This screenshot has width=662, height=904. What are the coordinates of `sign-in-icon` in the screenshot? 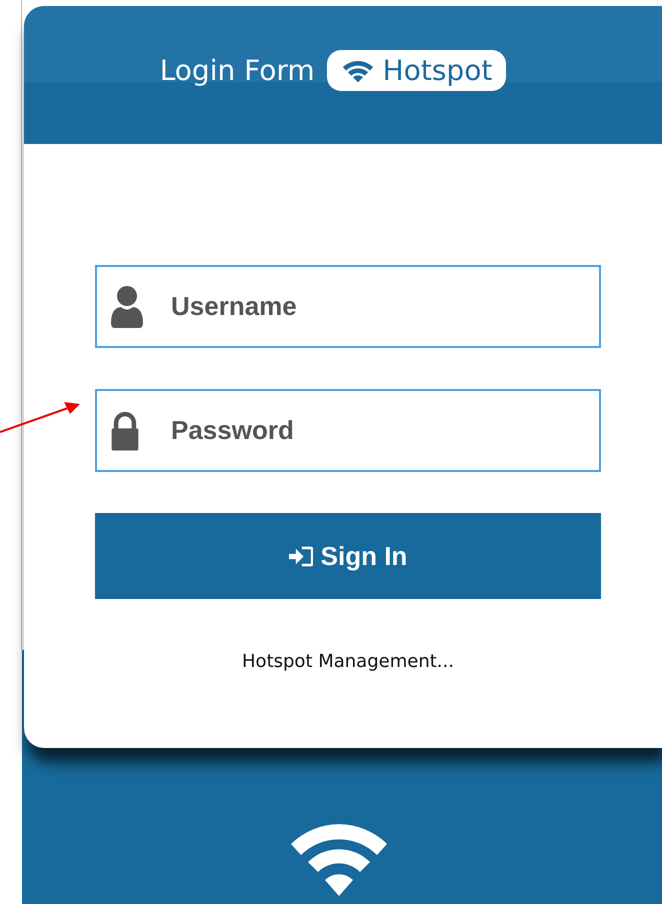 It's located at (300, 556).